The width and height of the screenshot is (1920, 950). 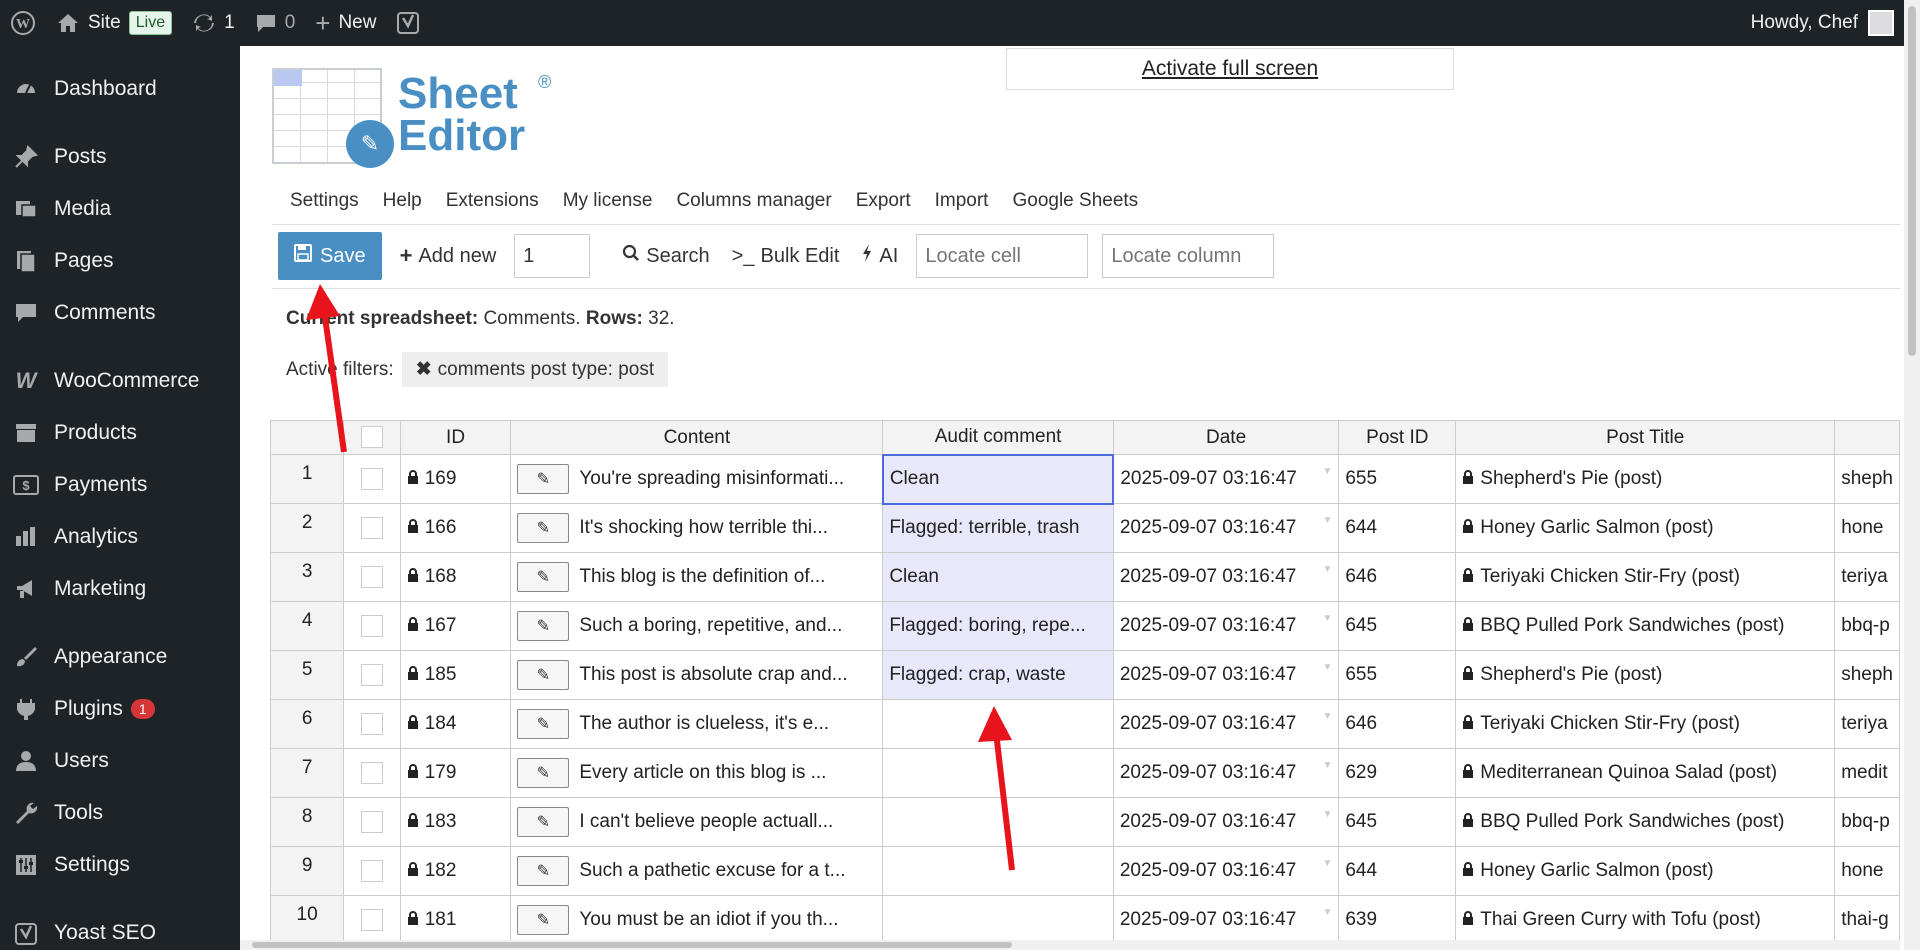 I want to click on site-menu: Site Live, so click(x=114, y=23).